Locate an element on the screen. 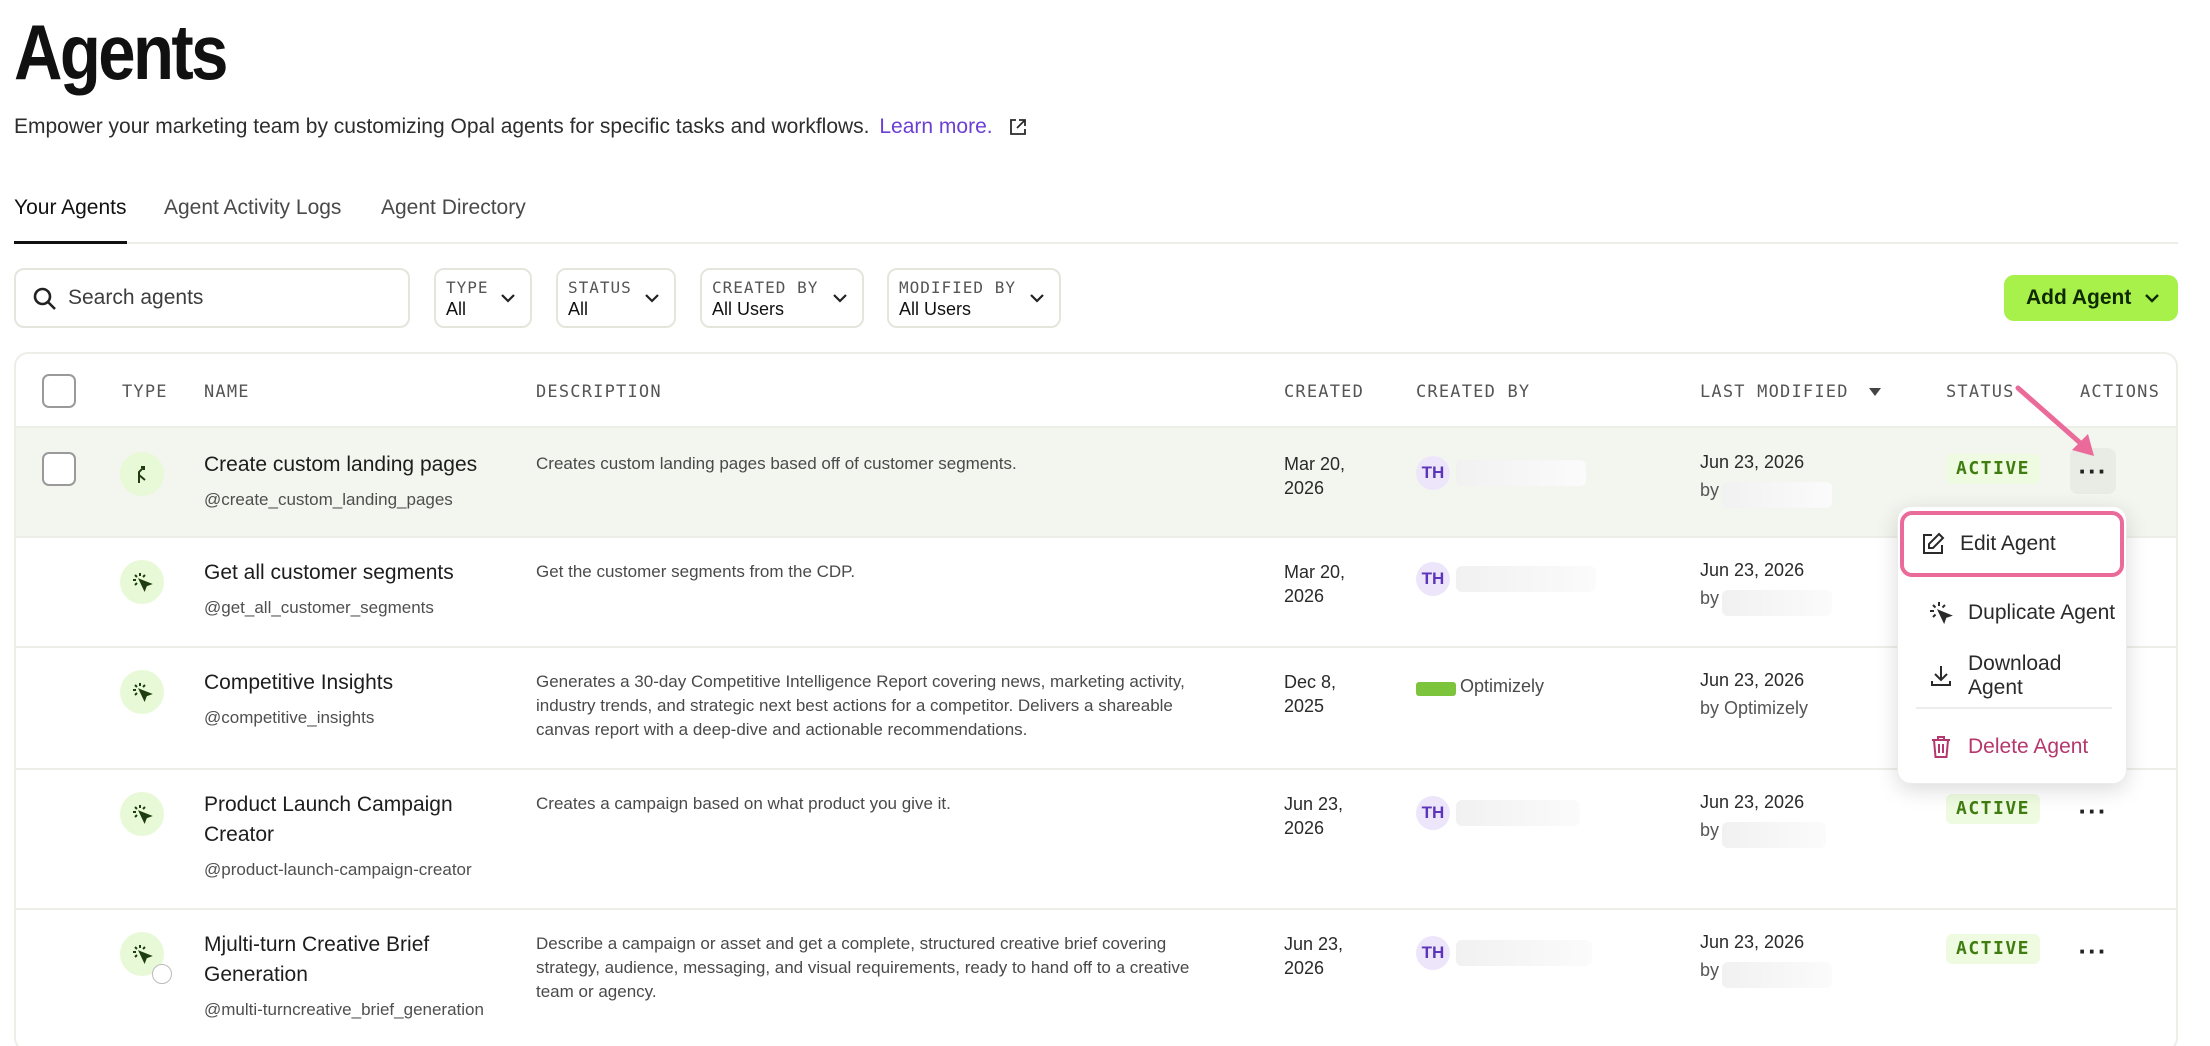  add-agent-label: Add Agent is located at coordinates (2079, 297).